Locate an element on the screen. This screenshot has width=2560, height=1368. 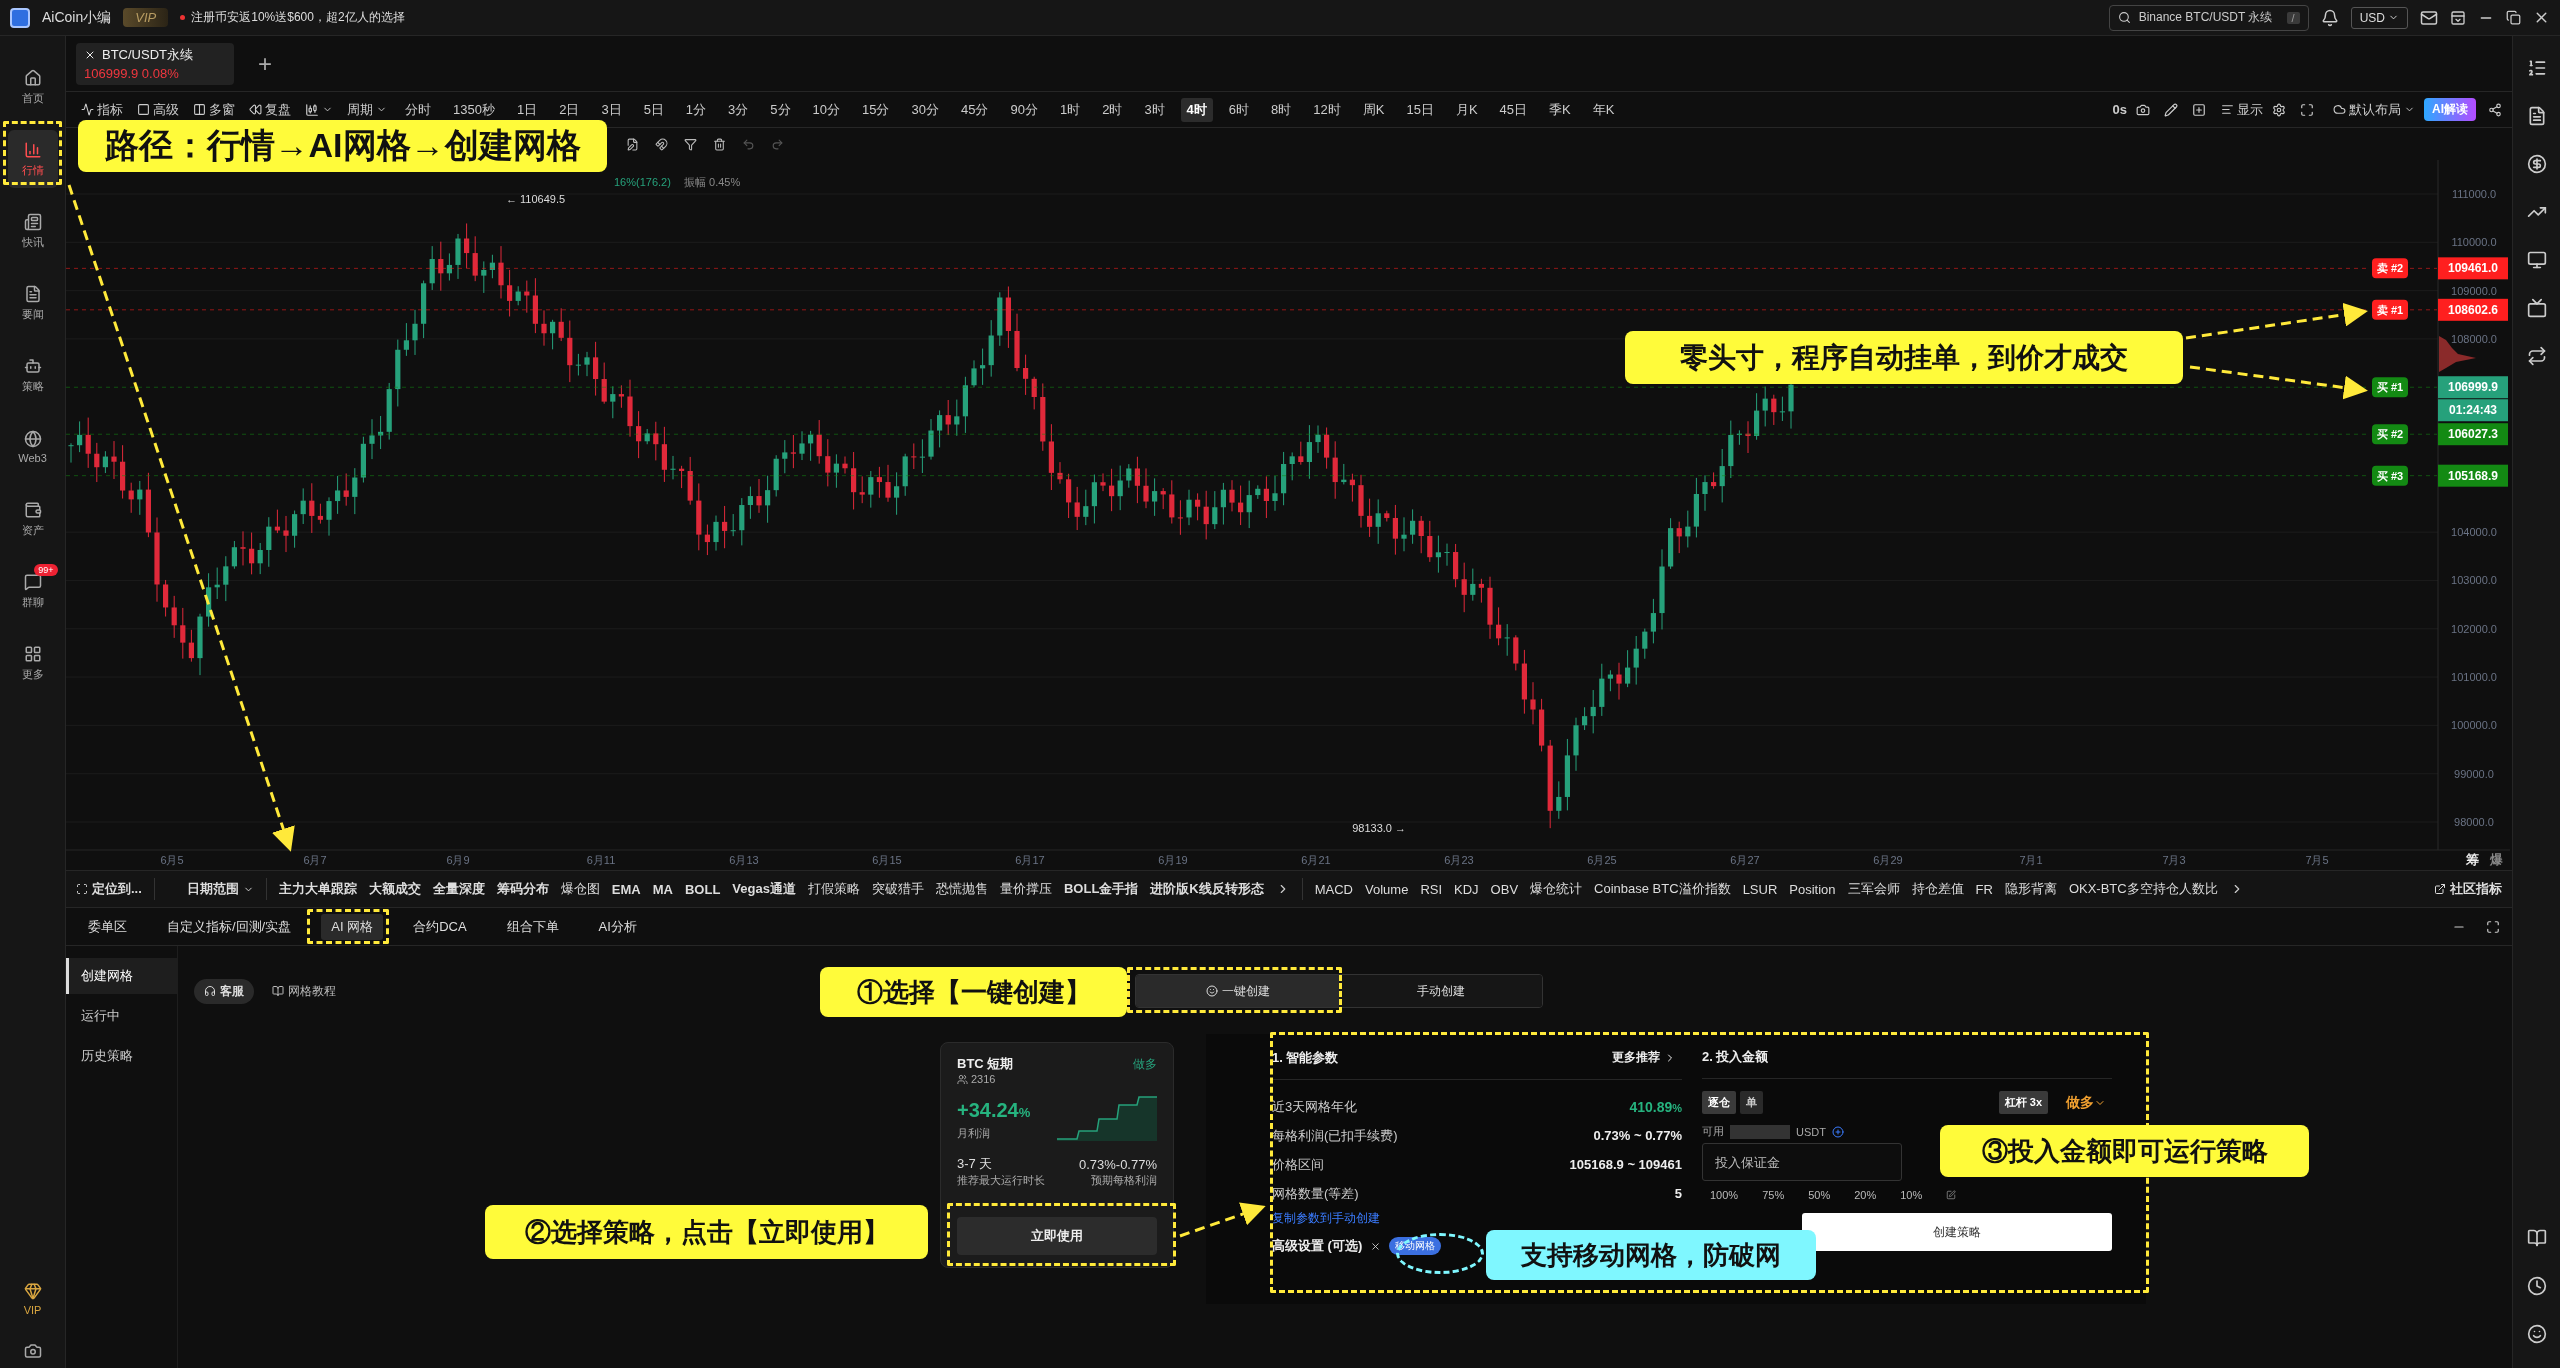
interval-tab: 30分 is located at coordinates (925, 109).